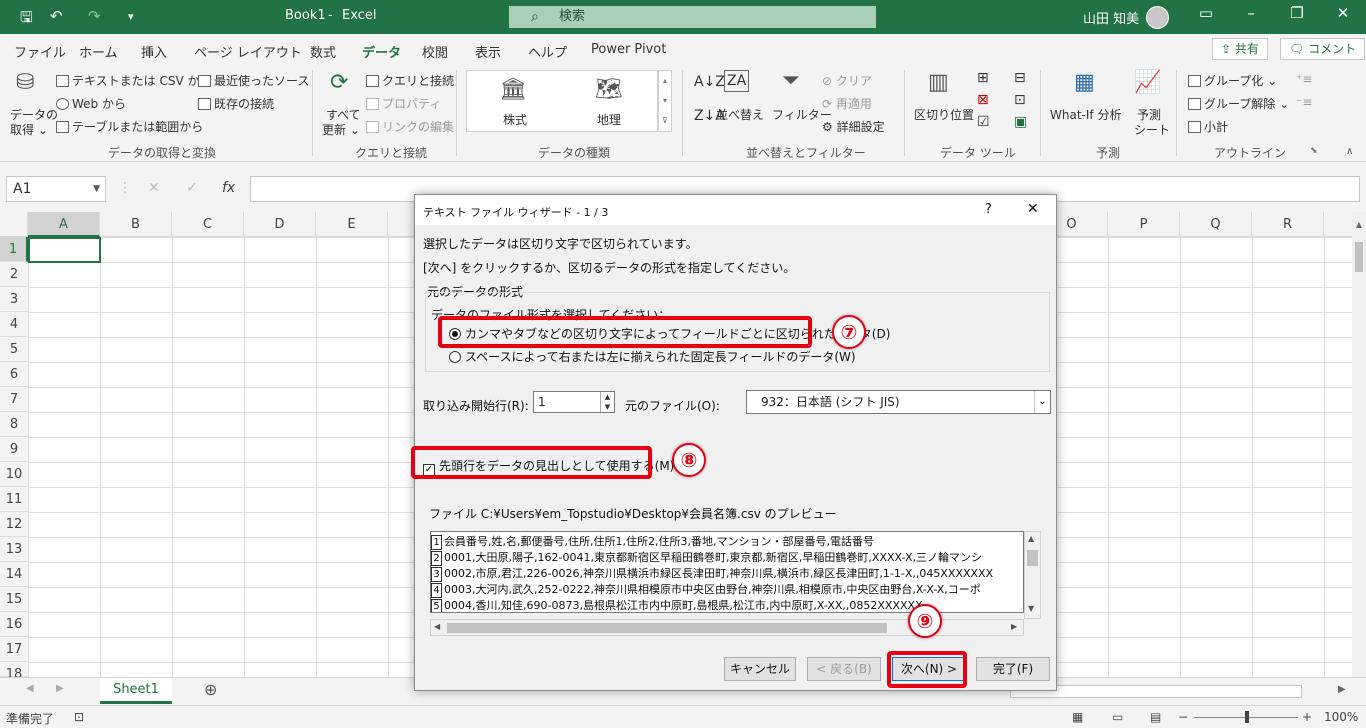 This screenshot has height=728, width=1366. What do you see at coordinates (14, 599) in the screenshot?
I see `row-header: 15` at bounding box center [14, 599].